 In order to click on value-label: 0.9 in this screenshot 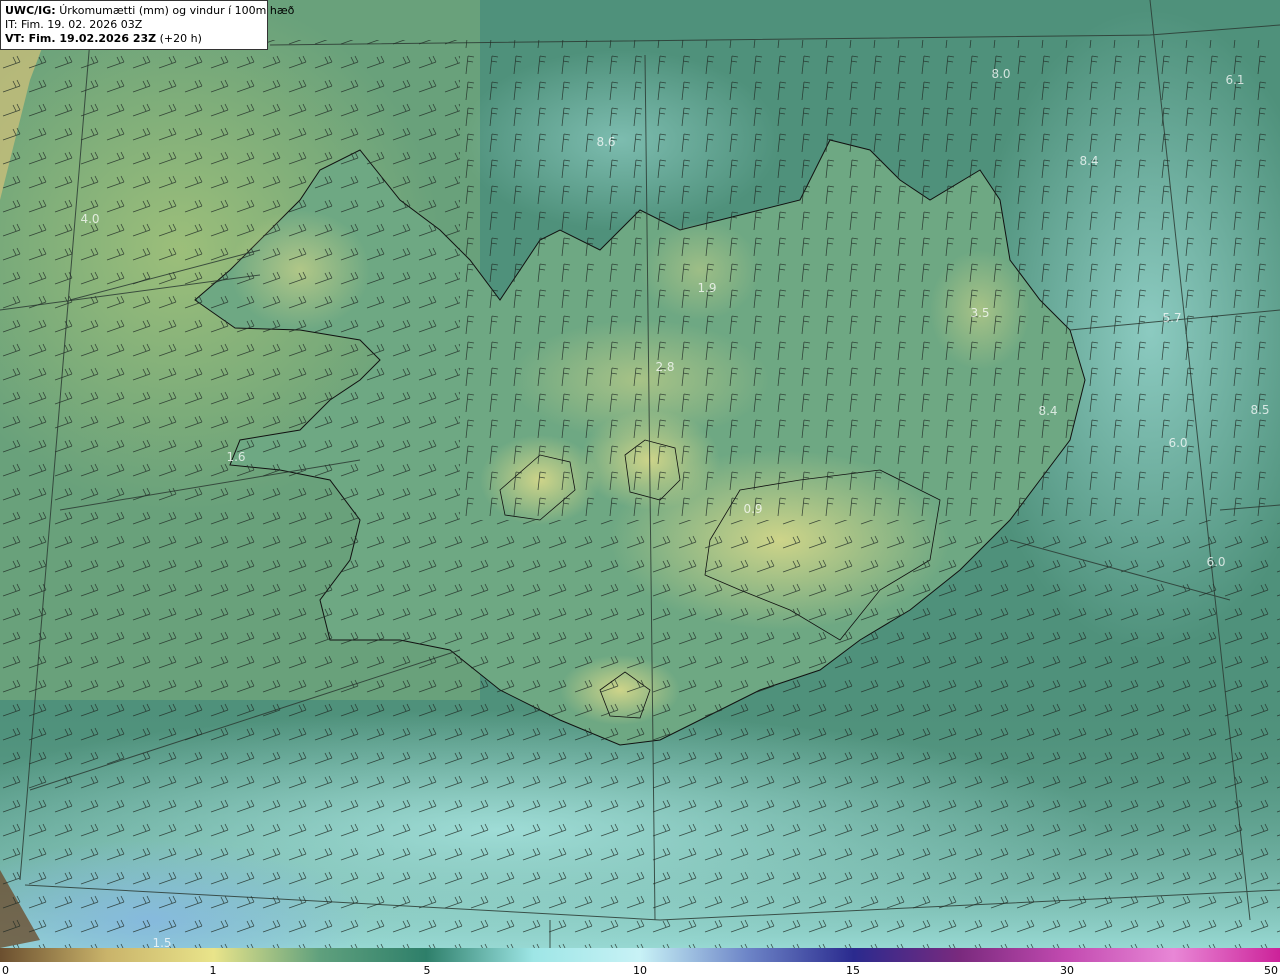, I will do `click(752, 509)`.